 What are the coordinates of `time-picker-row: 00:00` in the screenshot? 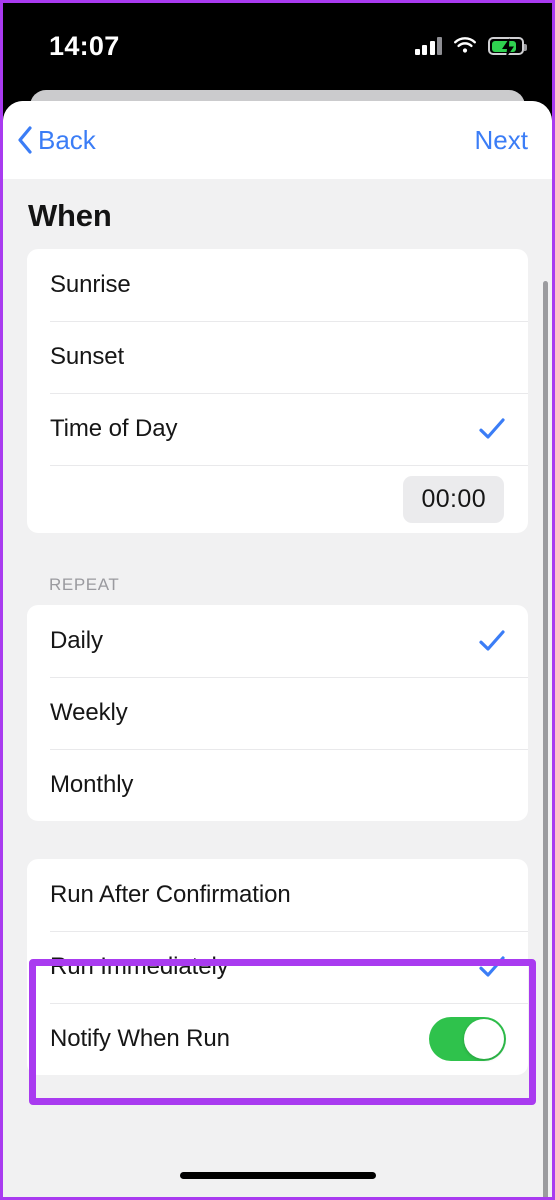 It's located at (277, 499).